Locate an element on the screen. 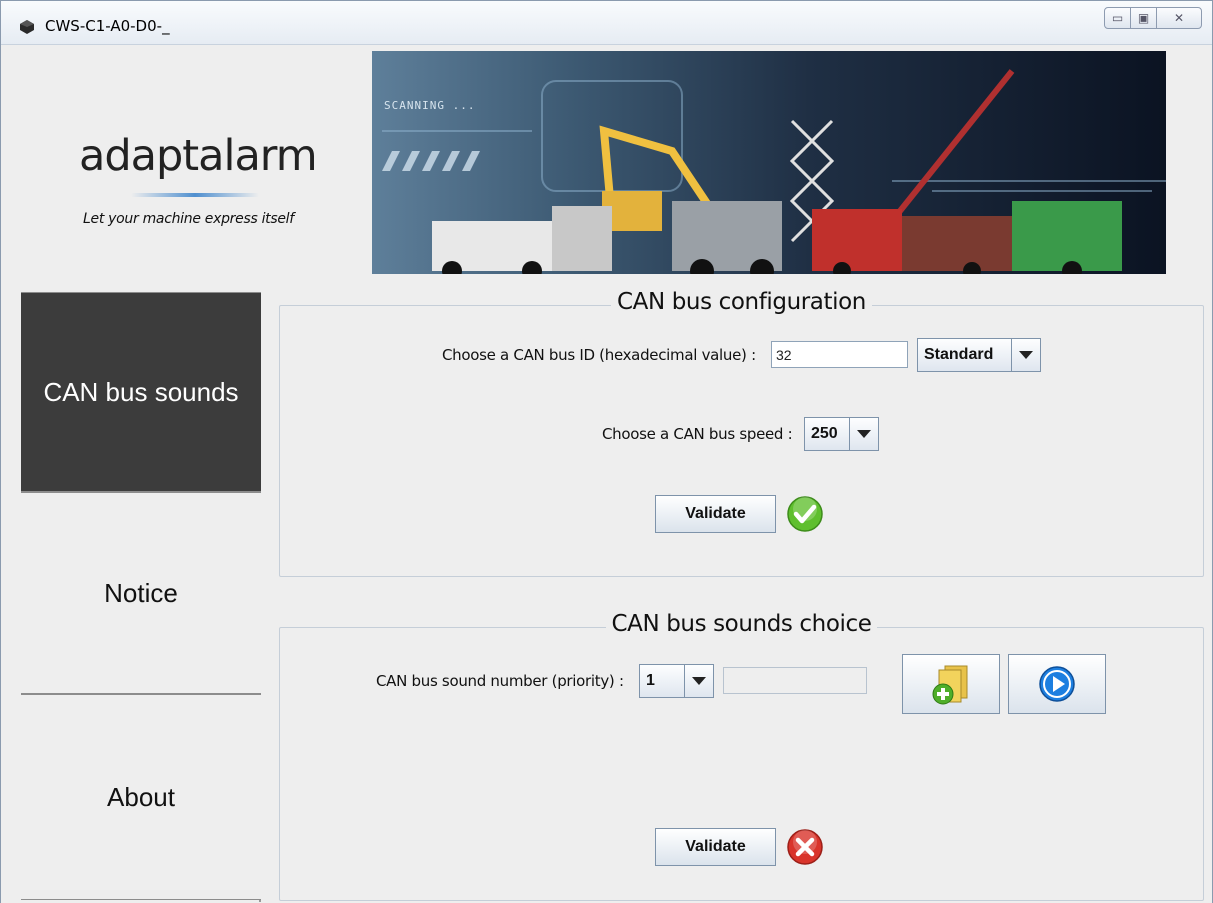 Image resolution: width=1213 pixels, height=903 pixels. logo-underline is located at coordinates (195, 195).